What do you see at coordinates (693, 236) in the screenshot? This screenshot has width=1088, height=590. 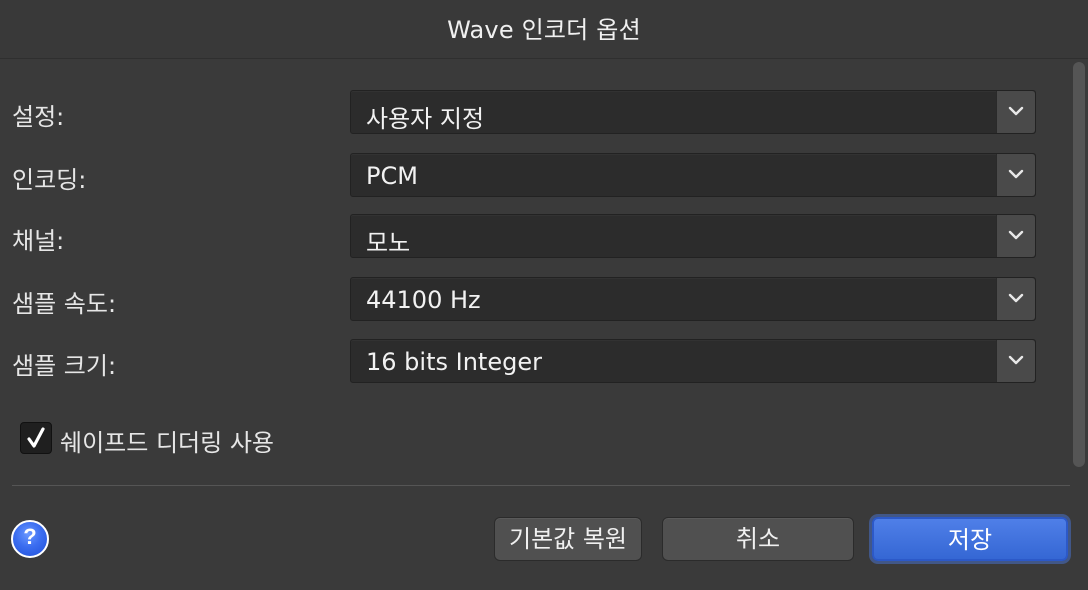 I see `channels-select: 모노` at bounding box center [693, 236].